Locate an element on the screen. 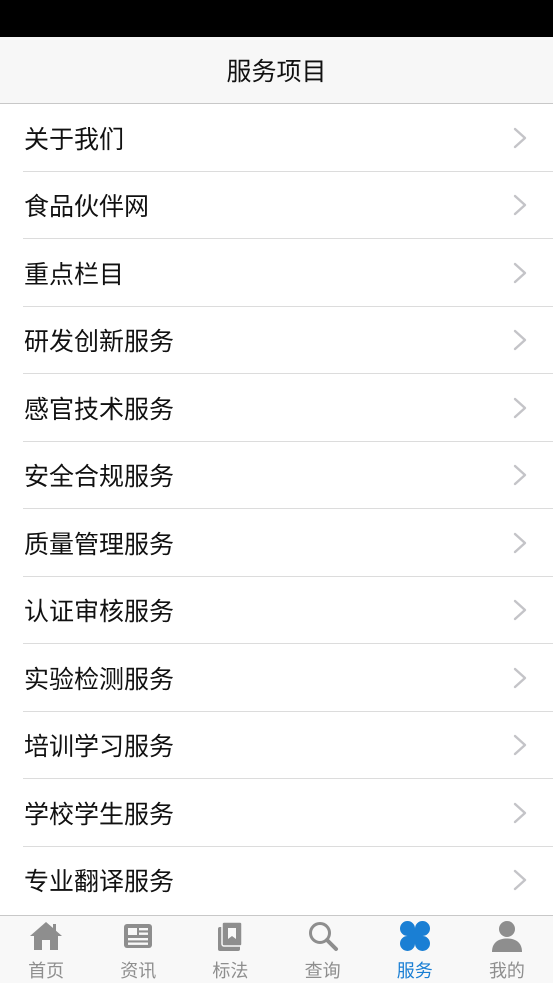 This screenshot has height=983, width=553. list-item-label: 专业翻译服务 is located at coordinates (99, 882).